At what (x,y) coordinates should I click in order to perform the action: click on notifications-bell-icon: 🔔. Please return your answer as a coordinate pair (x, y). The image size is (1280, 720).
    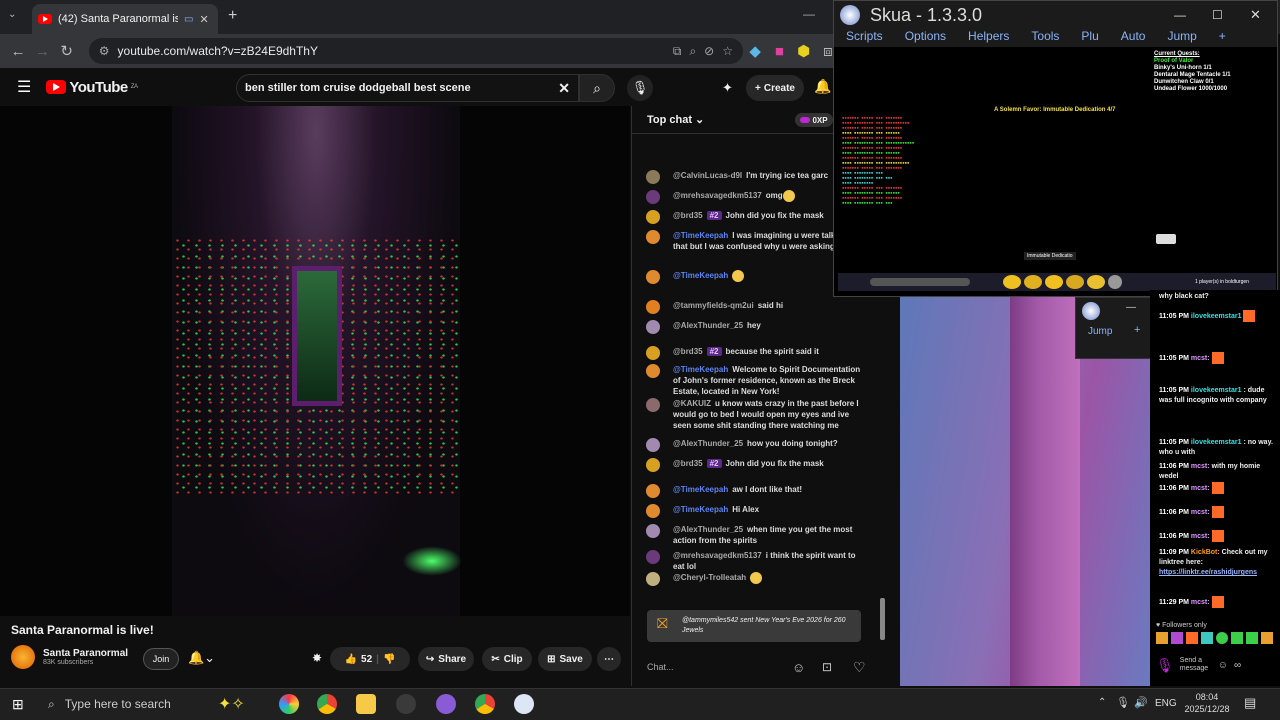
    Looking at the image, I should click on (822, 86).